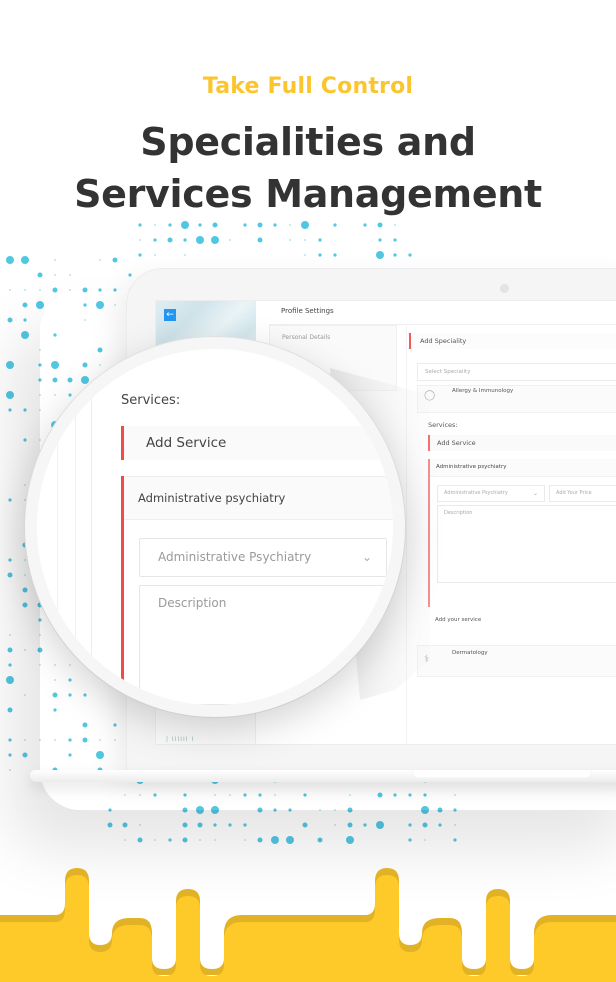 The width and height of the screenshot is (616, 982). Describe the element at coordinates (333, 337) in the screenshot. I see `nav-item-personal-details: Personal Details` at that location.